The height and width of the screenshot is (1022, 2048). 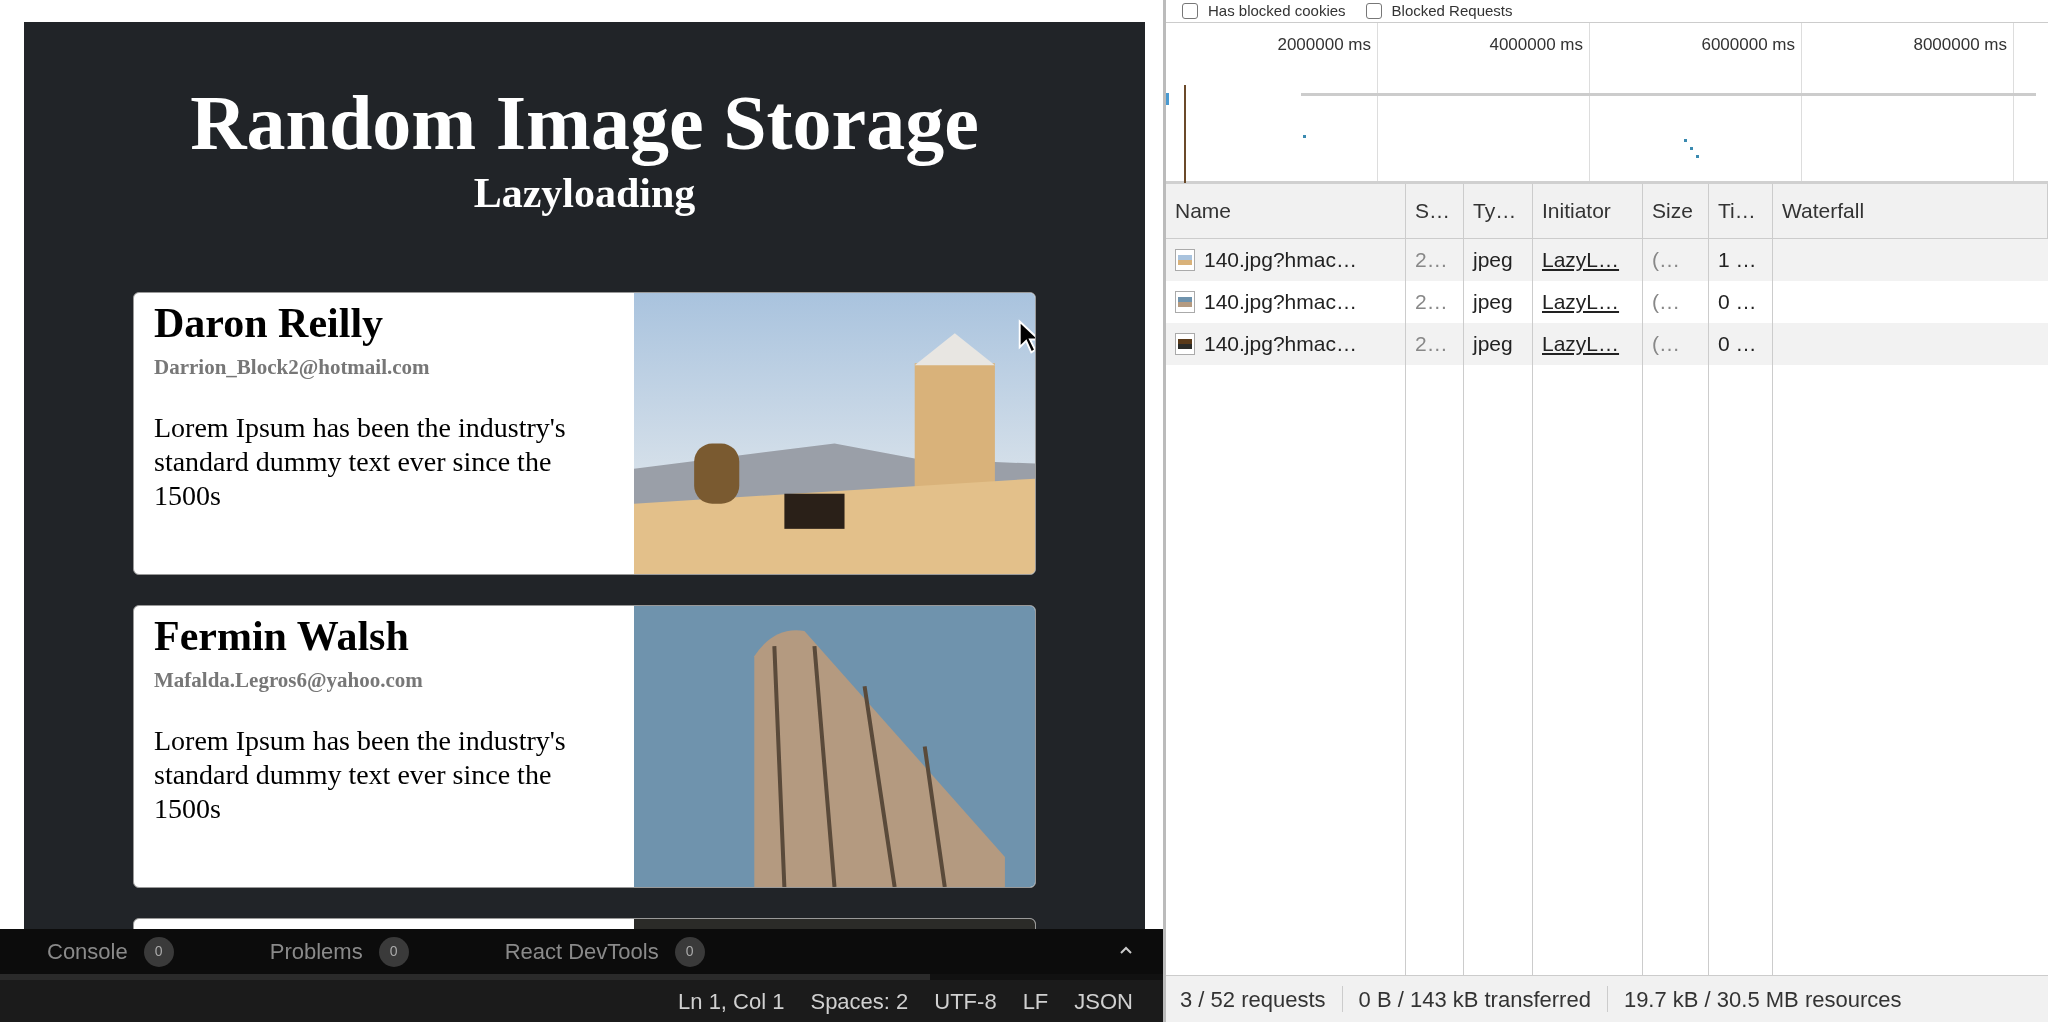 I want to click on timeline-tick-label: 2000000 ms, so click(x=1324, y=45).